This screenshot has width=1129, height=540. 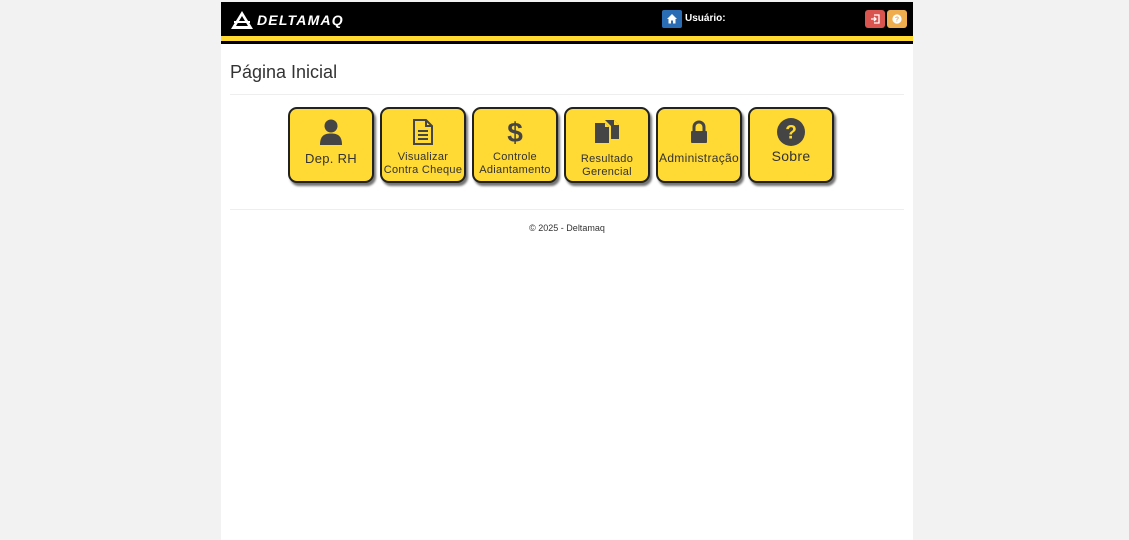 What do you see at coordinates (567, 23) in the screenshot?
I see `navbar: DELTAMAQ Usuário: ?` at bounding box center [567, 23].